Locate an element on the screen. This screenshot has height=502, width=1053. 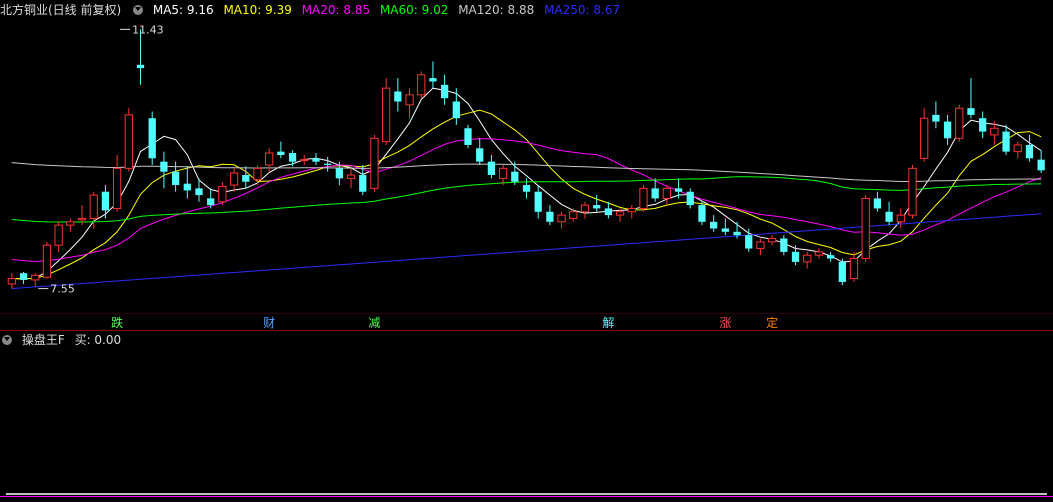
ma120-label: MA120: 8.88 is located at coordinates (496, 10).